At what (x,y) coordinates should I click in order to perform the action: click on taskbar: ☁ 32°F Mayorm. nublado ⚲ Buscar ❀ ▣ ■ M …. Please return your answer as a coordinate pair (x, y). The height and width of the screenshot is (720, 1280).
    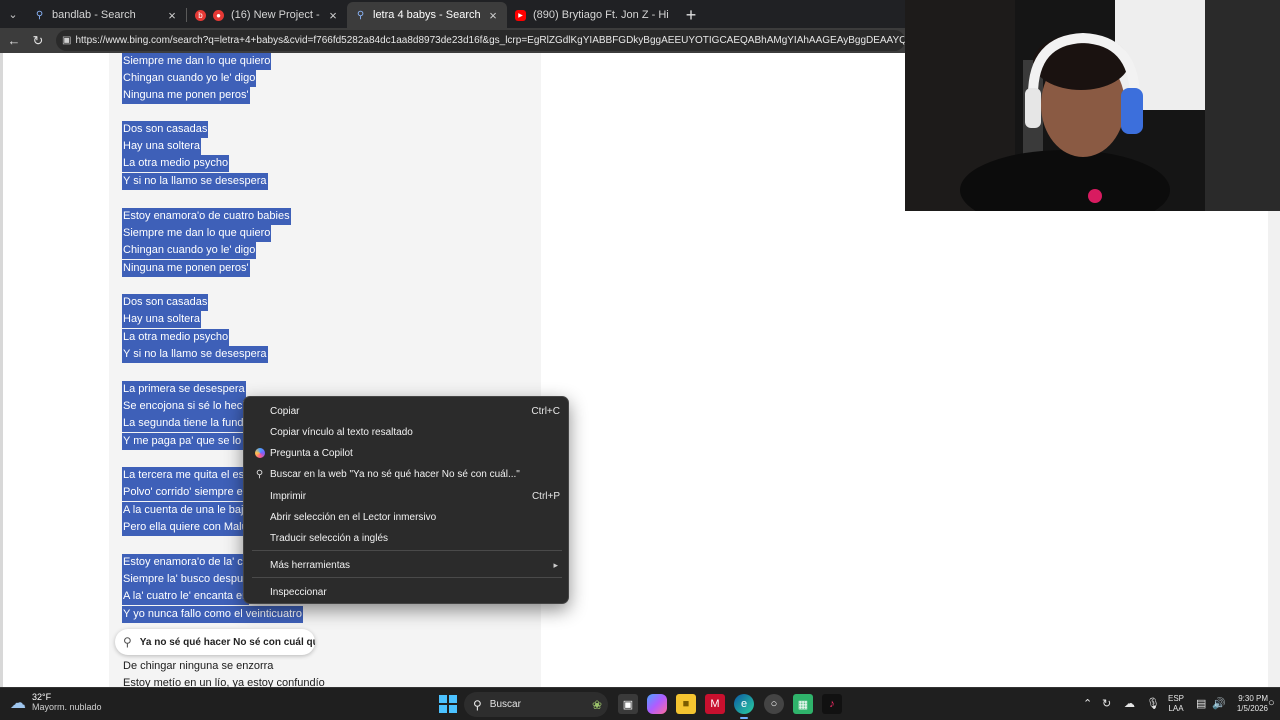
    Looking at the image, I should click on (640, 703).